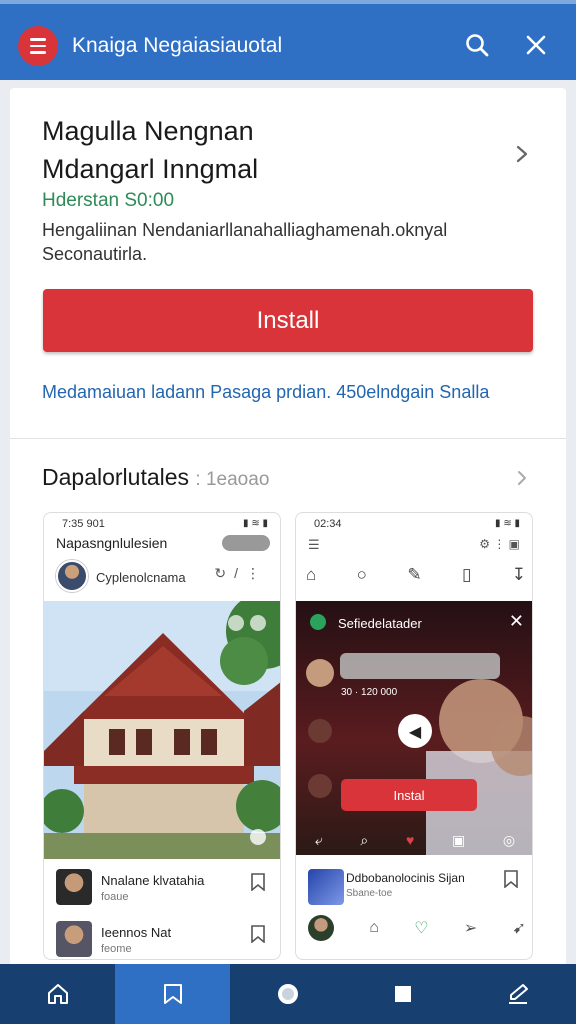  Describe the element at coordinates (361, 574) in the screenshot. I see `circle-icon: ○` at that location.